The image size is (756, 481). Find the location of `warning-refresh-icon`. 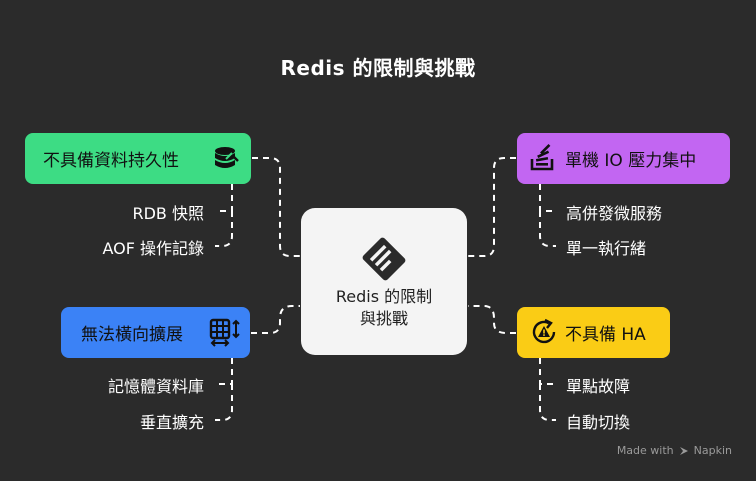

warning-refresh-icon is located at coordinates (544, 331).